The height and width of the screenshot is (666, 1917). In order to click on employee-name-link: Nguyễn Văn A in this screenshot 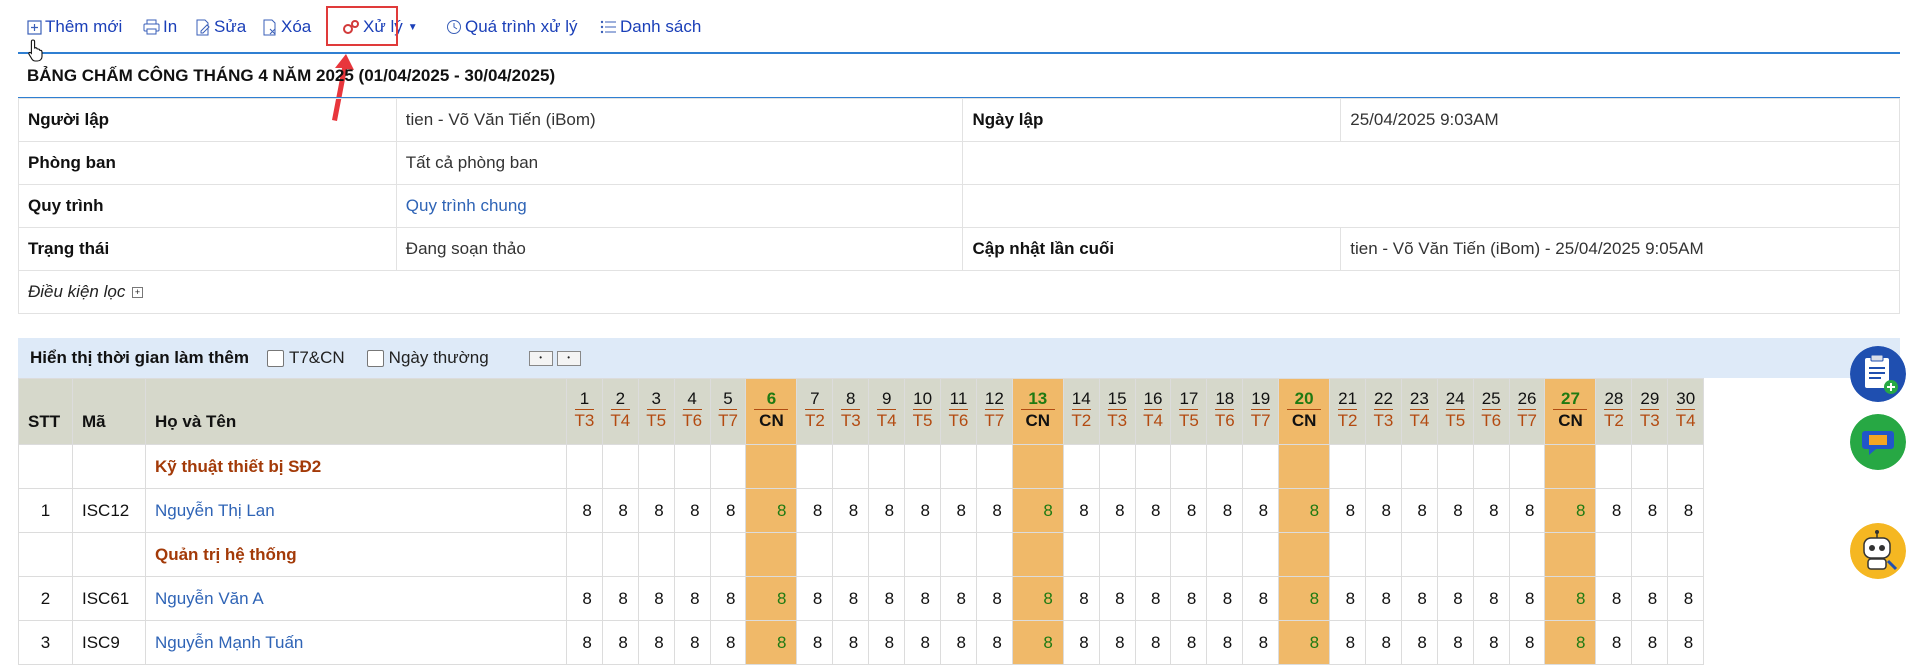, I will do `click(209, 598)`.